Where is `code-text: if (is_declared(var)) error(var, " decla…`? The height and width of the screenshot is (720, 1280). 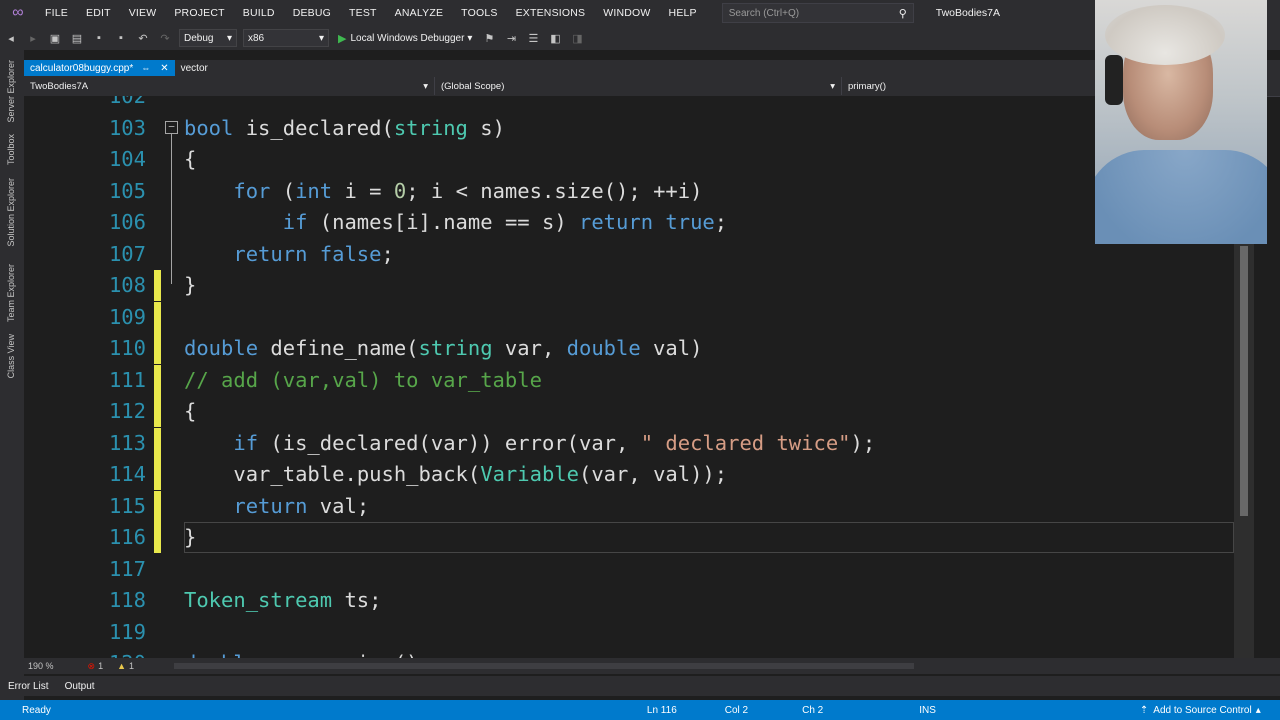 code-text: if (is_declared(var)) error(var, " decla… is located at coordinates (554, 442).